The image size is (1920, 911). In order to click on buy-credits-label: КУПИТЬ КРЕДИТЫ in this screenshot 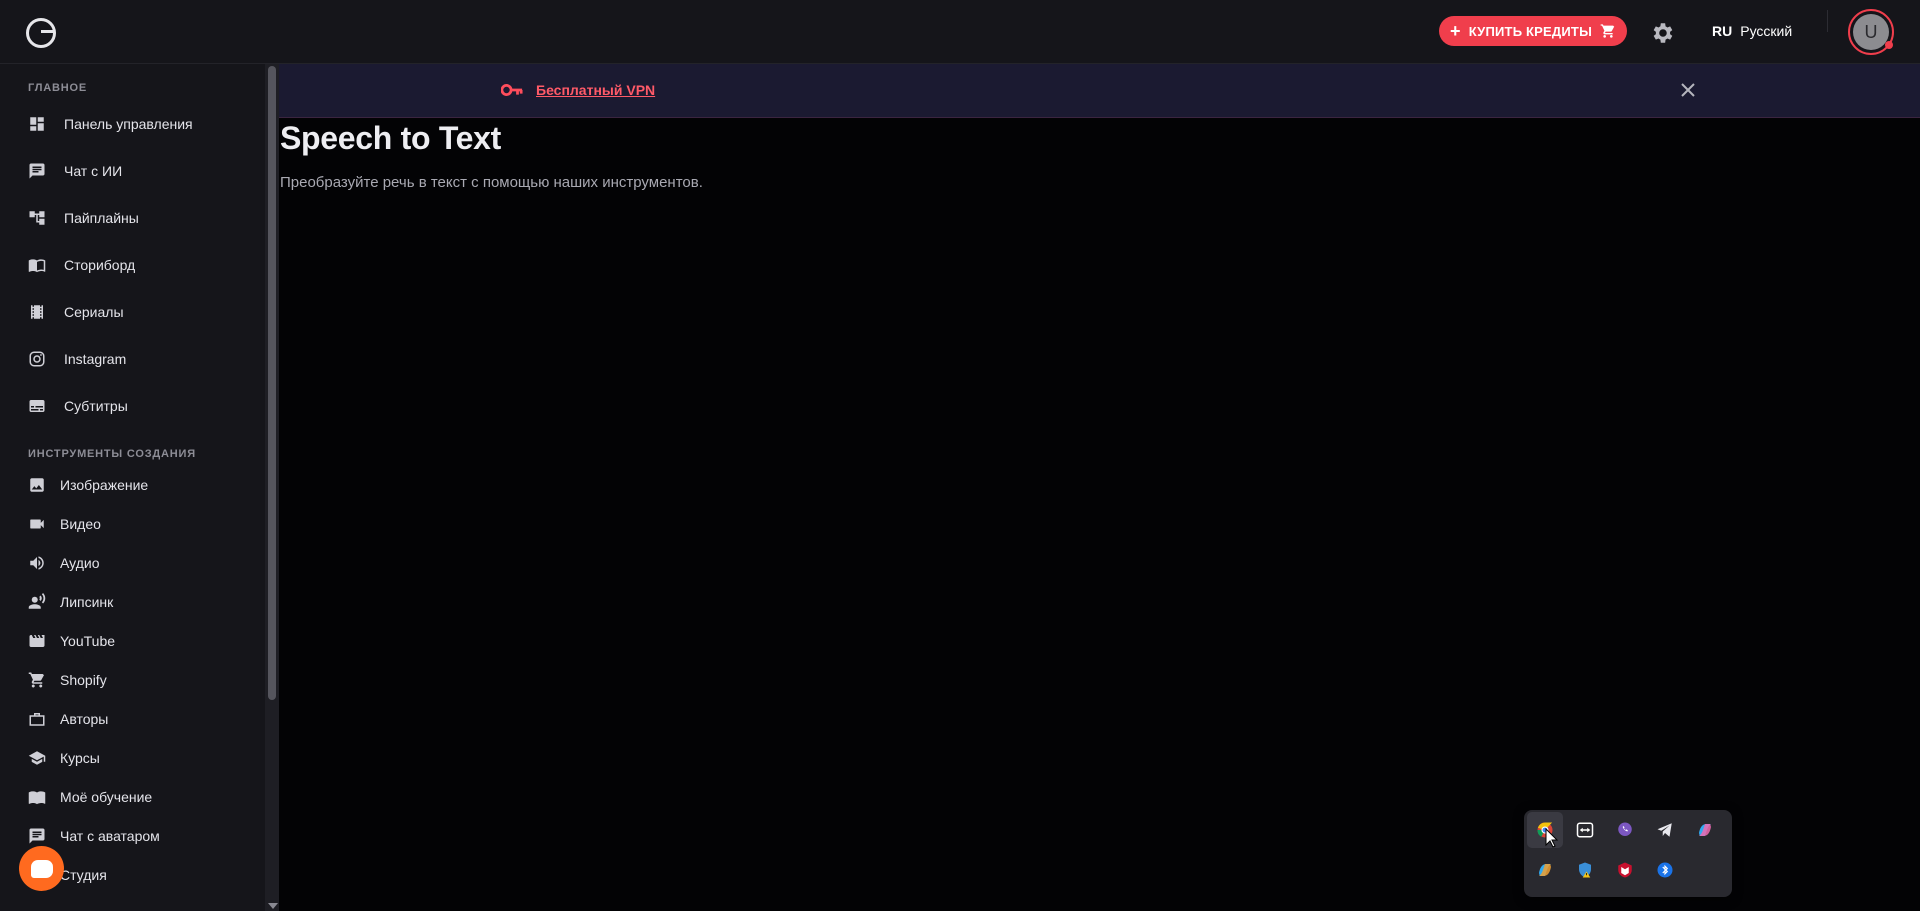, I will do `click(1530, 31)`.